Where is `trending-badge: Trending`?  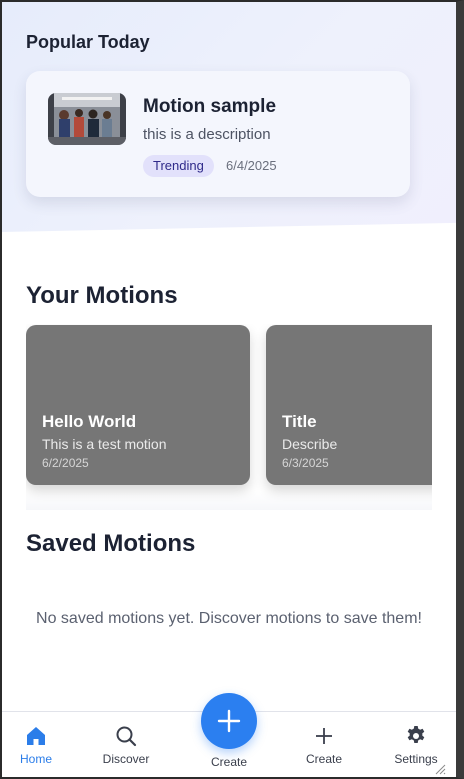 trending-badge: Trending is located at coordinates (178, 166).